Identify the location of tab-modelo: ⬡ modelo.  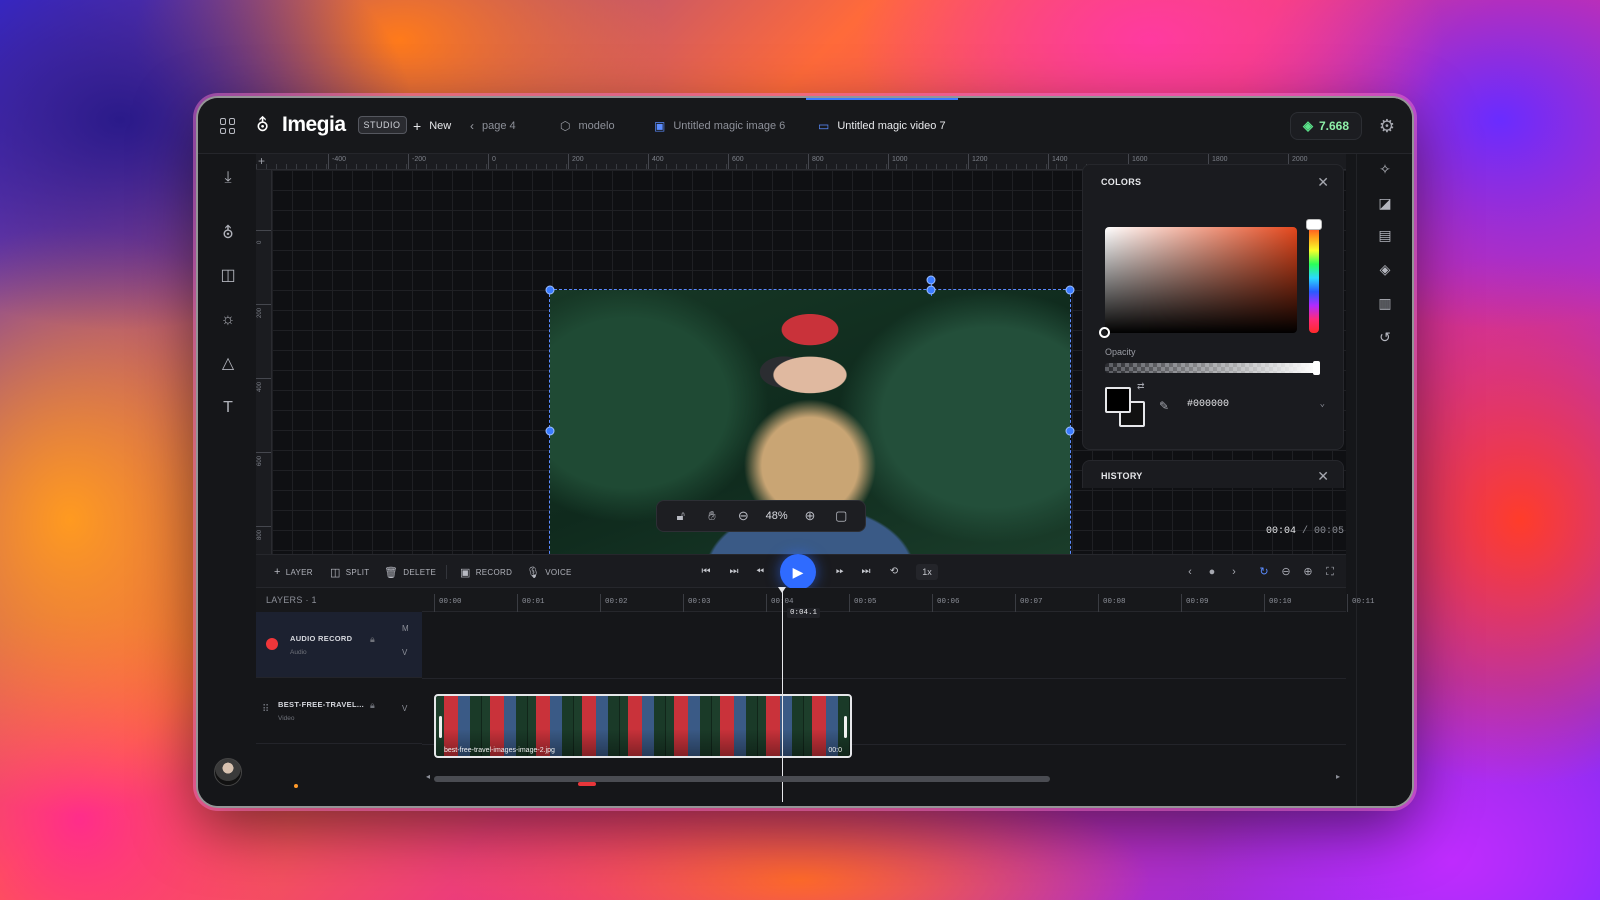
(587, 126).